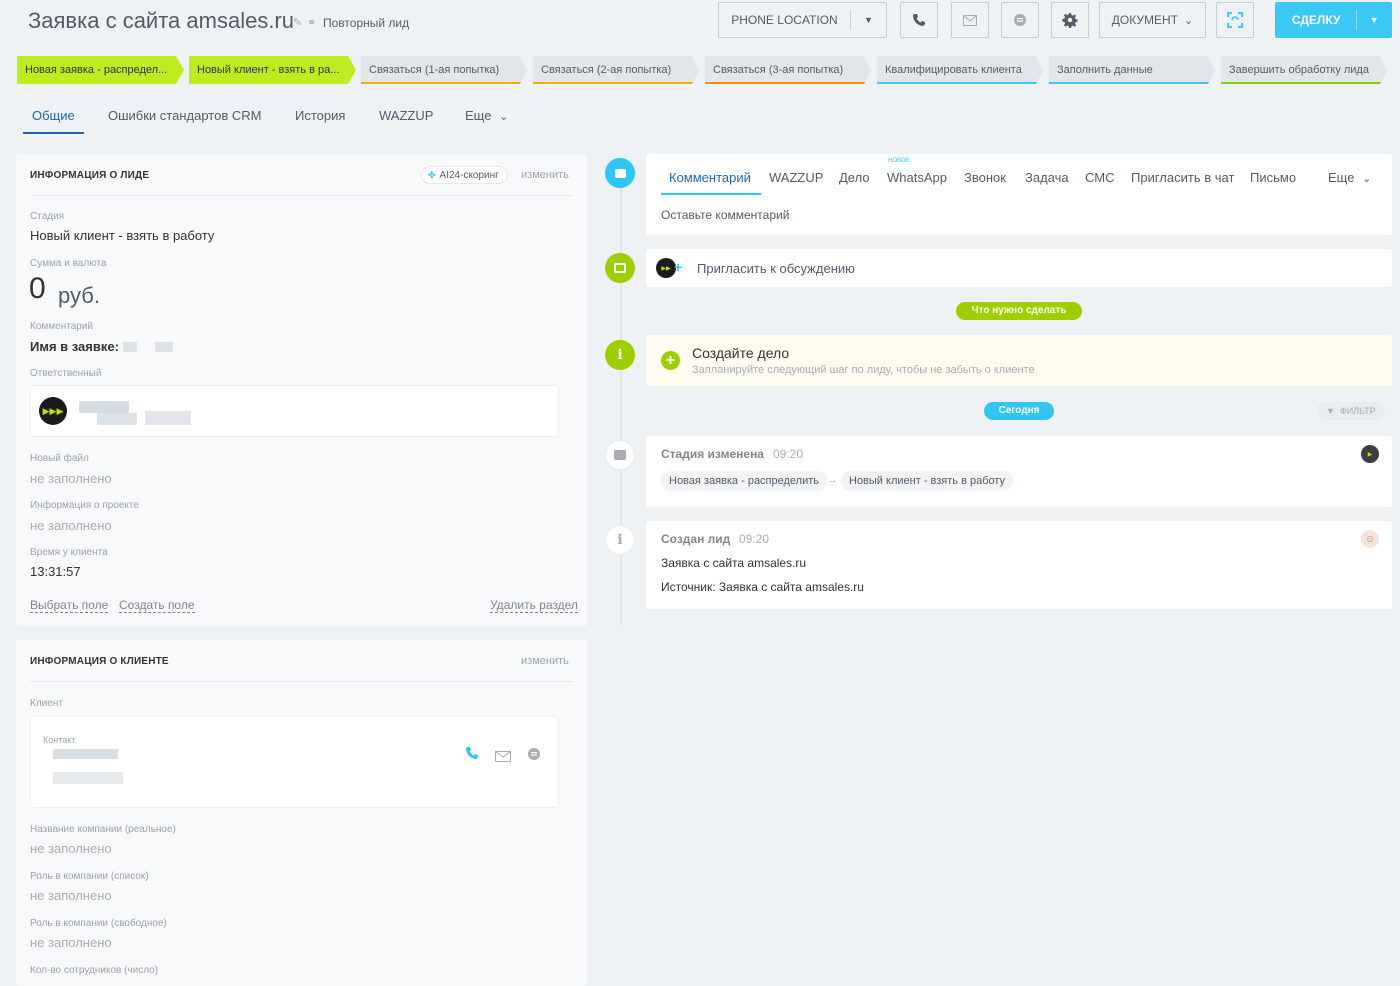 The image size is (1400, 986). I want to click on role-list-value: не заполнено, so click(71, 895).